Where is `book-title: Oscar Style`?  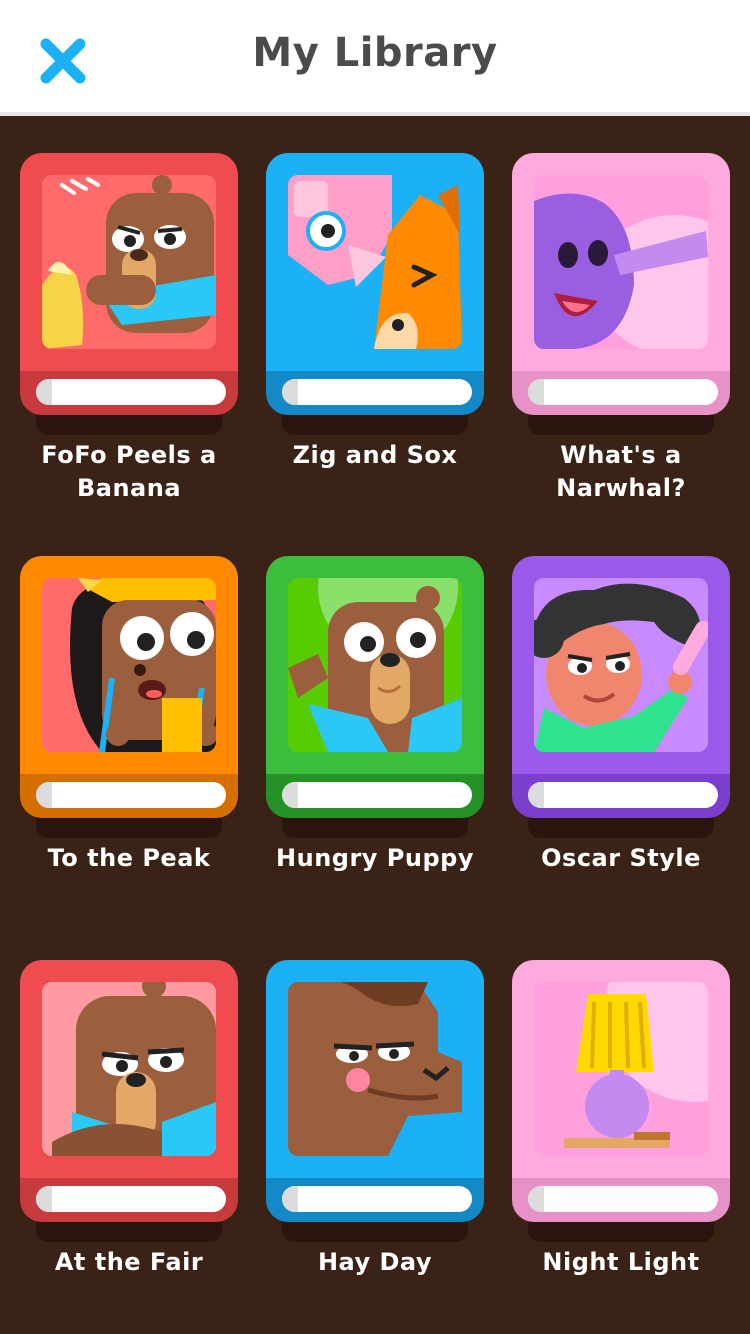
book-title: Oscar Style is located at coordinates (621, 858).